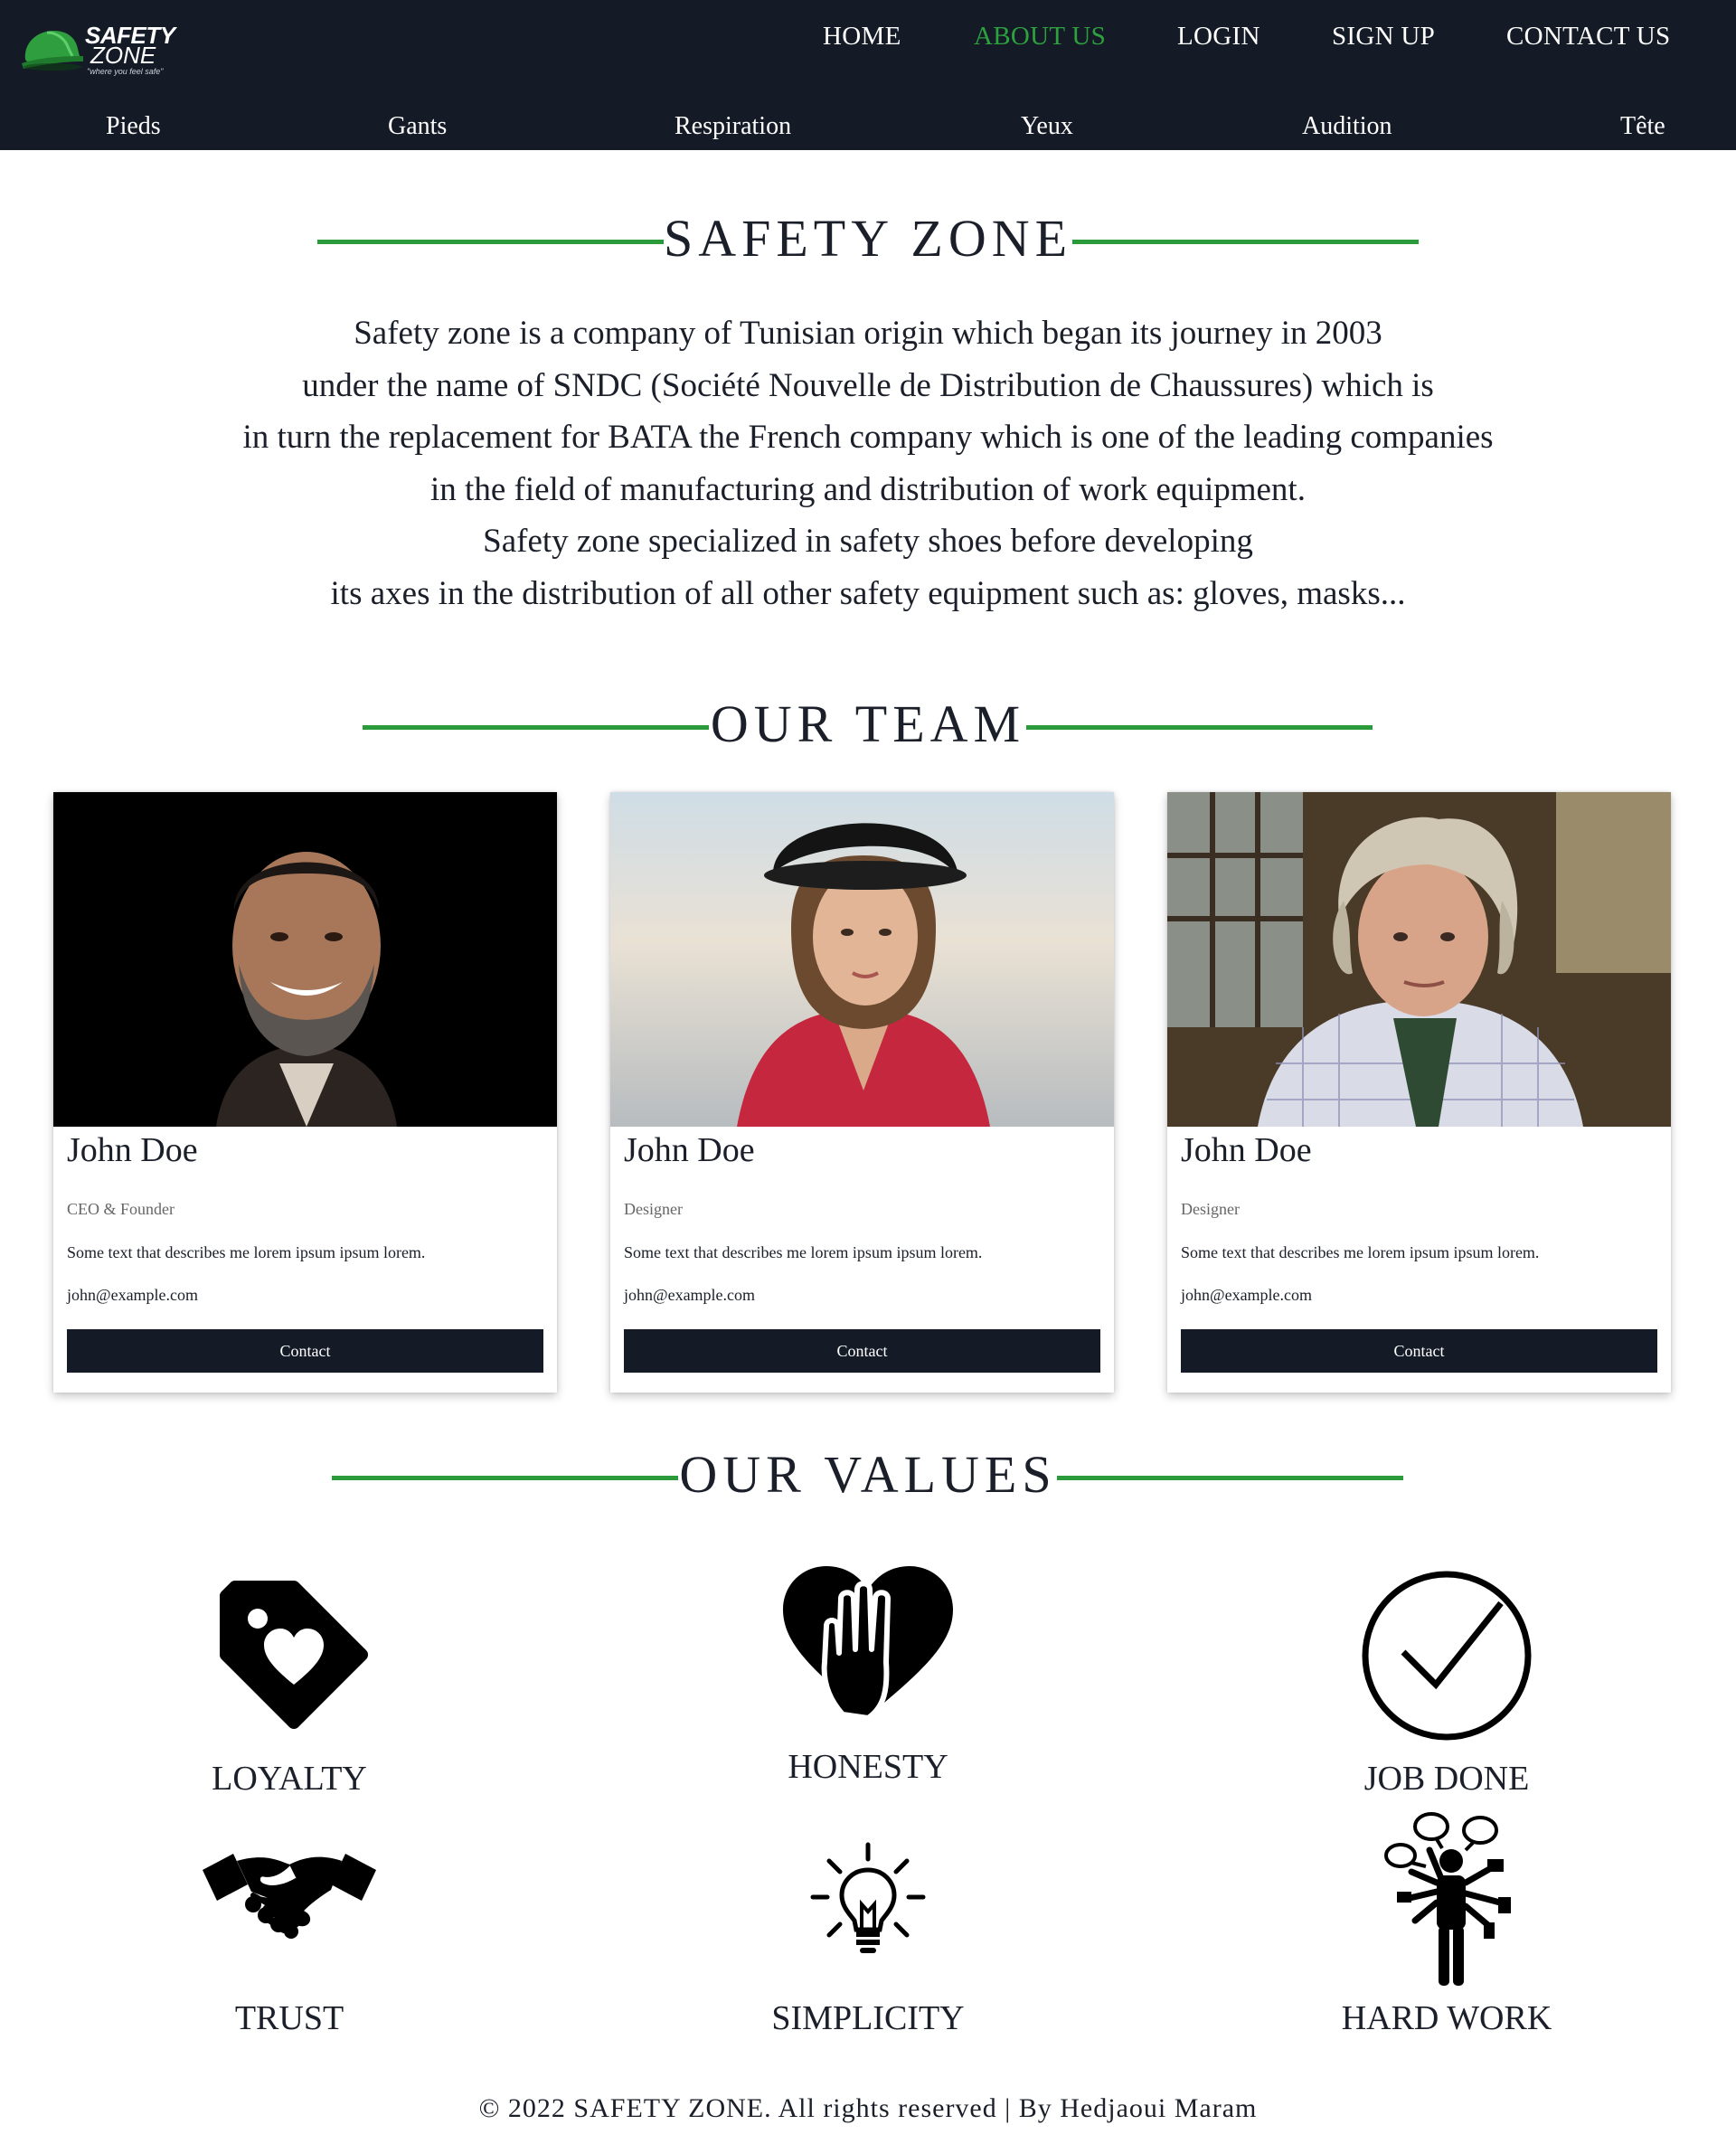 This screenshot has height=2153, width=1736. What do you see at coordinates (1219, 37) in the screenshot?
I see `nav-login-link: LOGIN` at bounding box center [1219, 37].